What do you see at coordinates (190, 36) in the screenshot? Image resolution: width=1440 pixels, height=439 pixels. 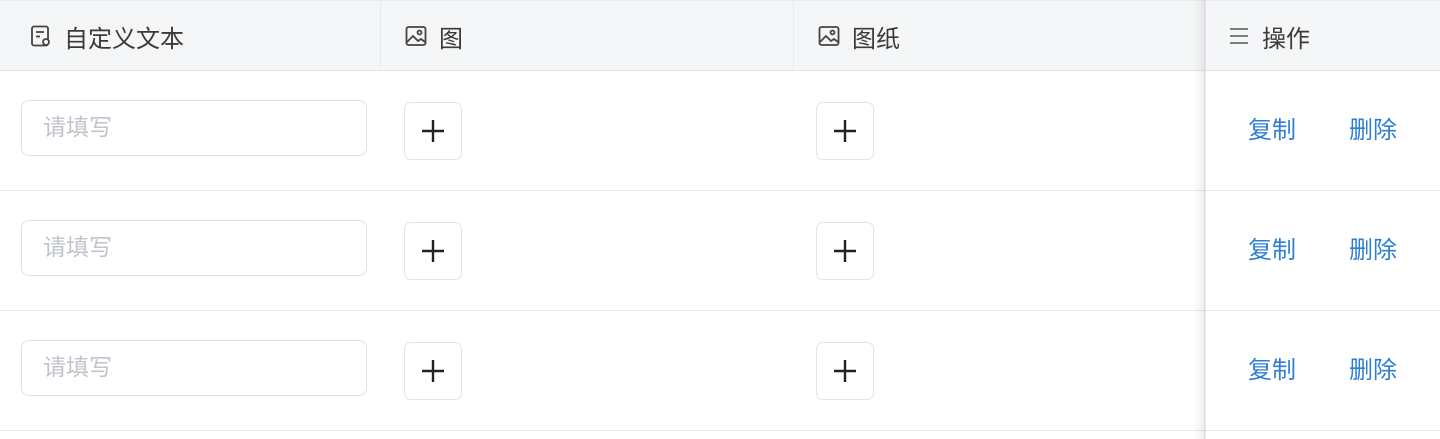 I see `header-custom-text: 自定义文本` at bounding box center [190, 36].